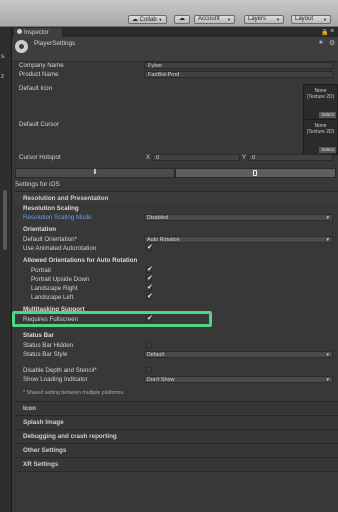  I want to click on section-resolution: Resolution and Presentation, so click(176, 197).